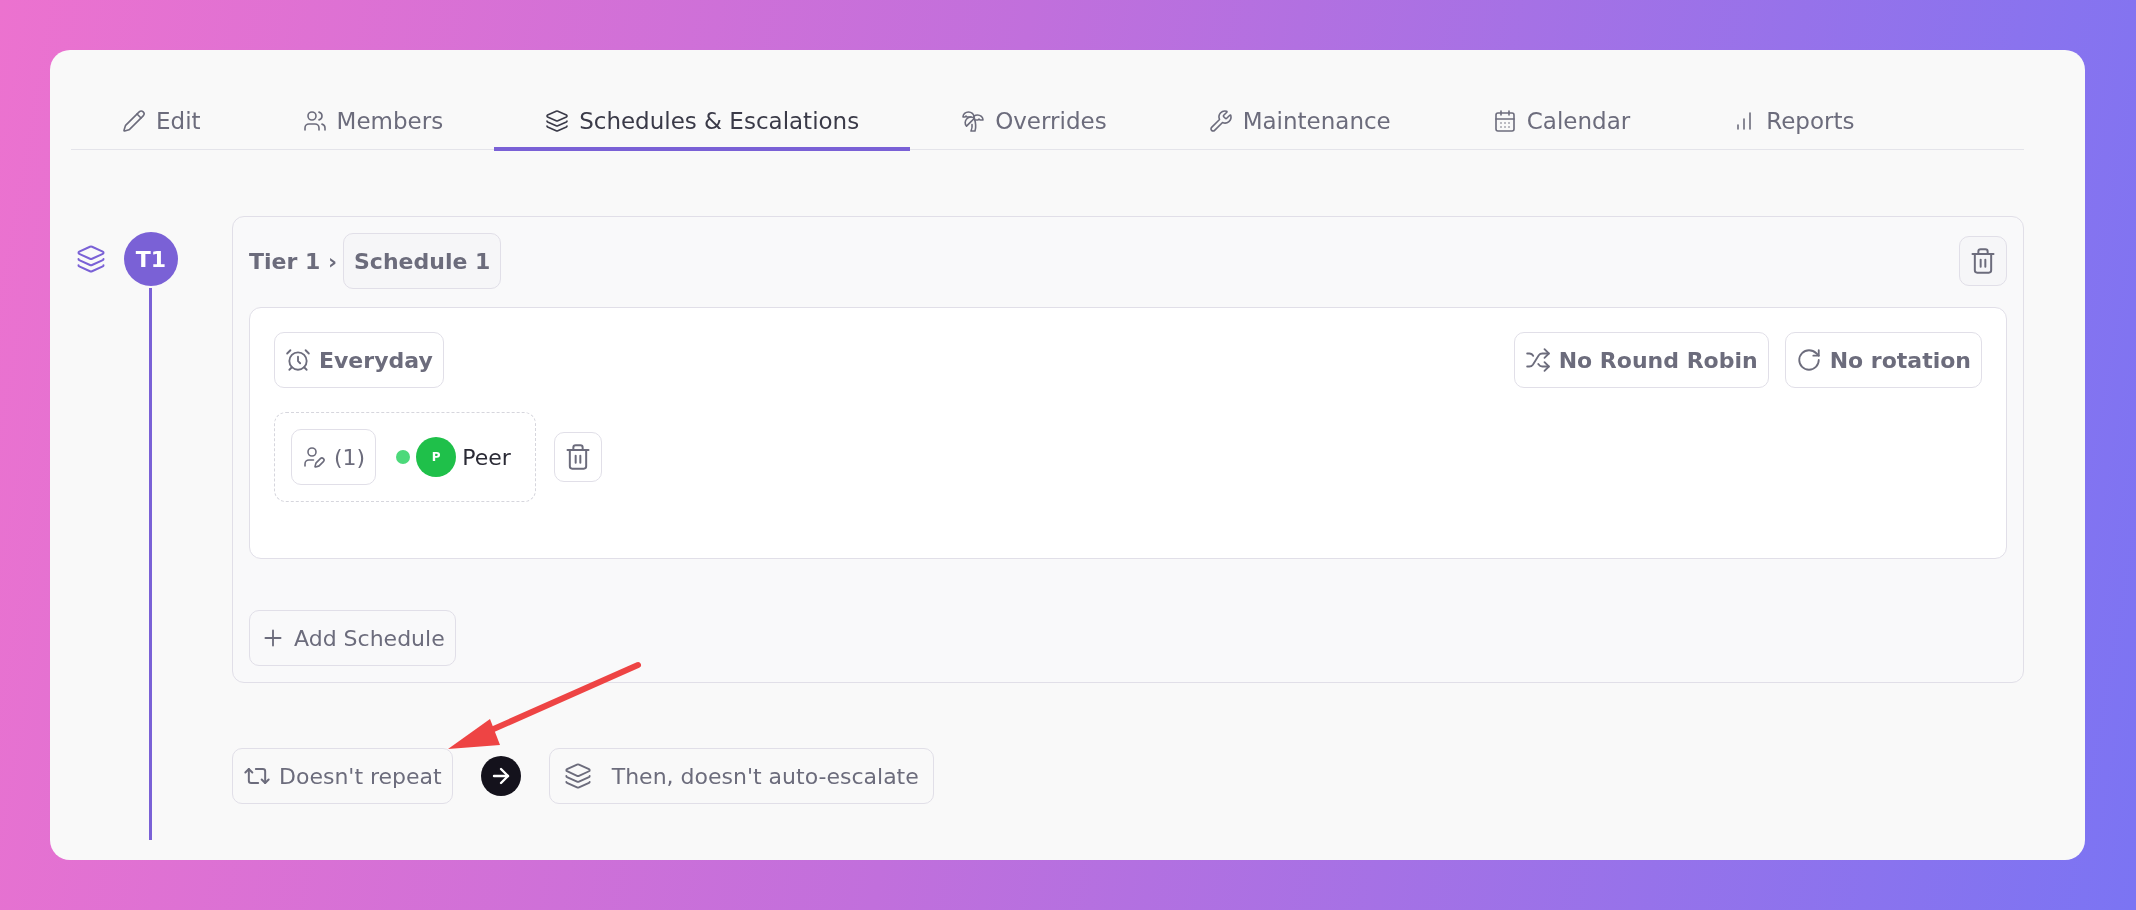 The height and width of the screenshot is (910, 2136). What do you see at coordinates (352, 638) in the screenshot?
I see `add-schedule-button: Add Schedule` at bounding box center [352, 638].